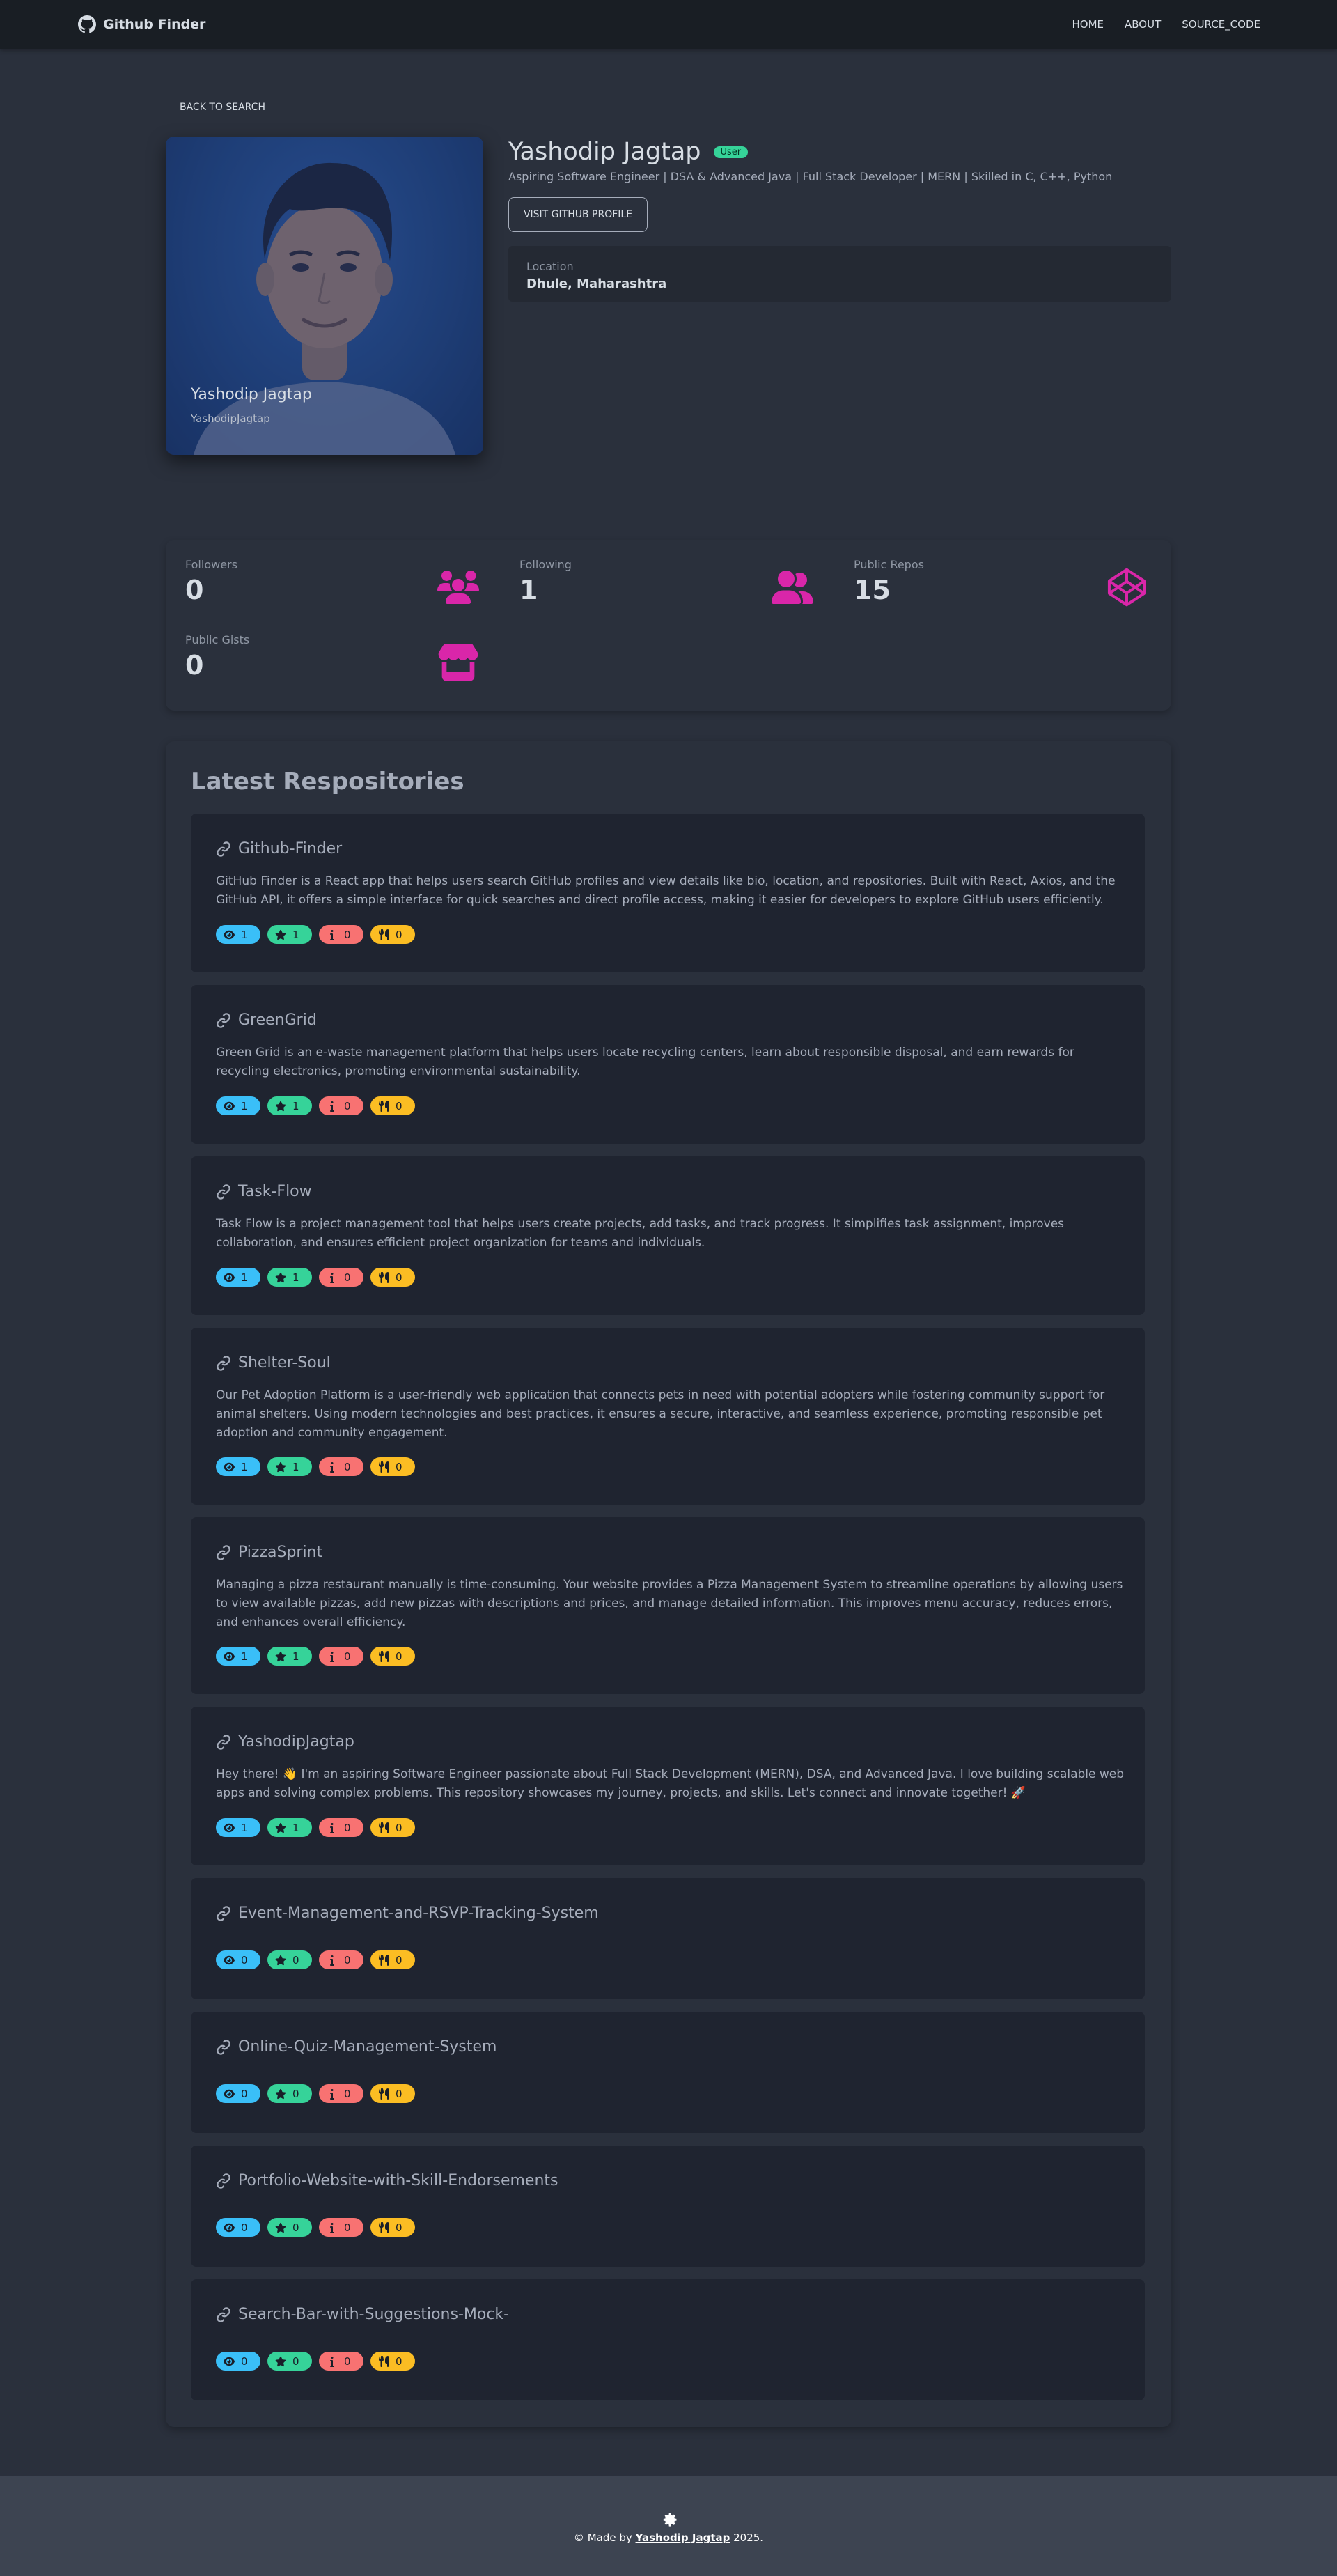 This screenshot has height=2576, width=1337. What do you see at coordinates (1088, 24) in the screenshot?
I see `nav-home-link: HOME` at bounding box center [1088, 24].